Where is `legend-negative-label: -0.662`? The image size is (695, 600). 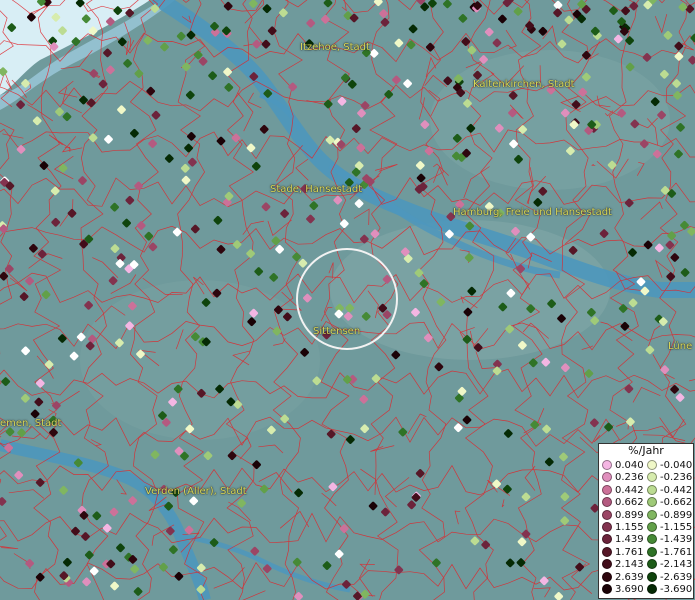
legend-negative-label: -0.662 is located at coordinates (676, 503).